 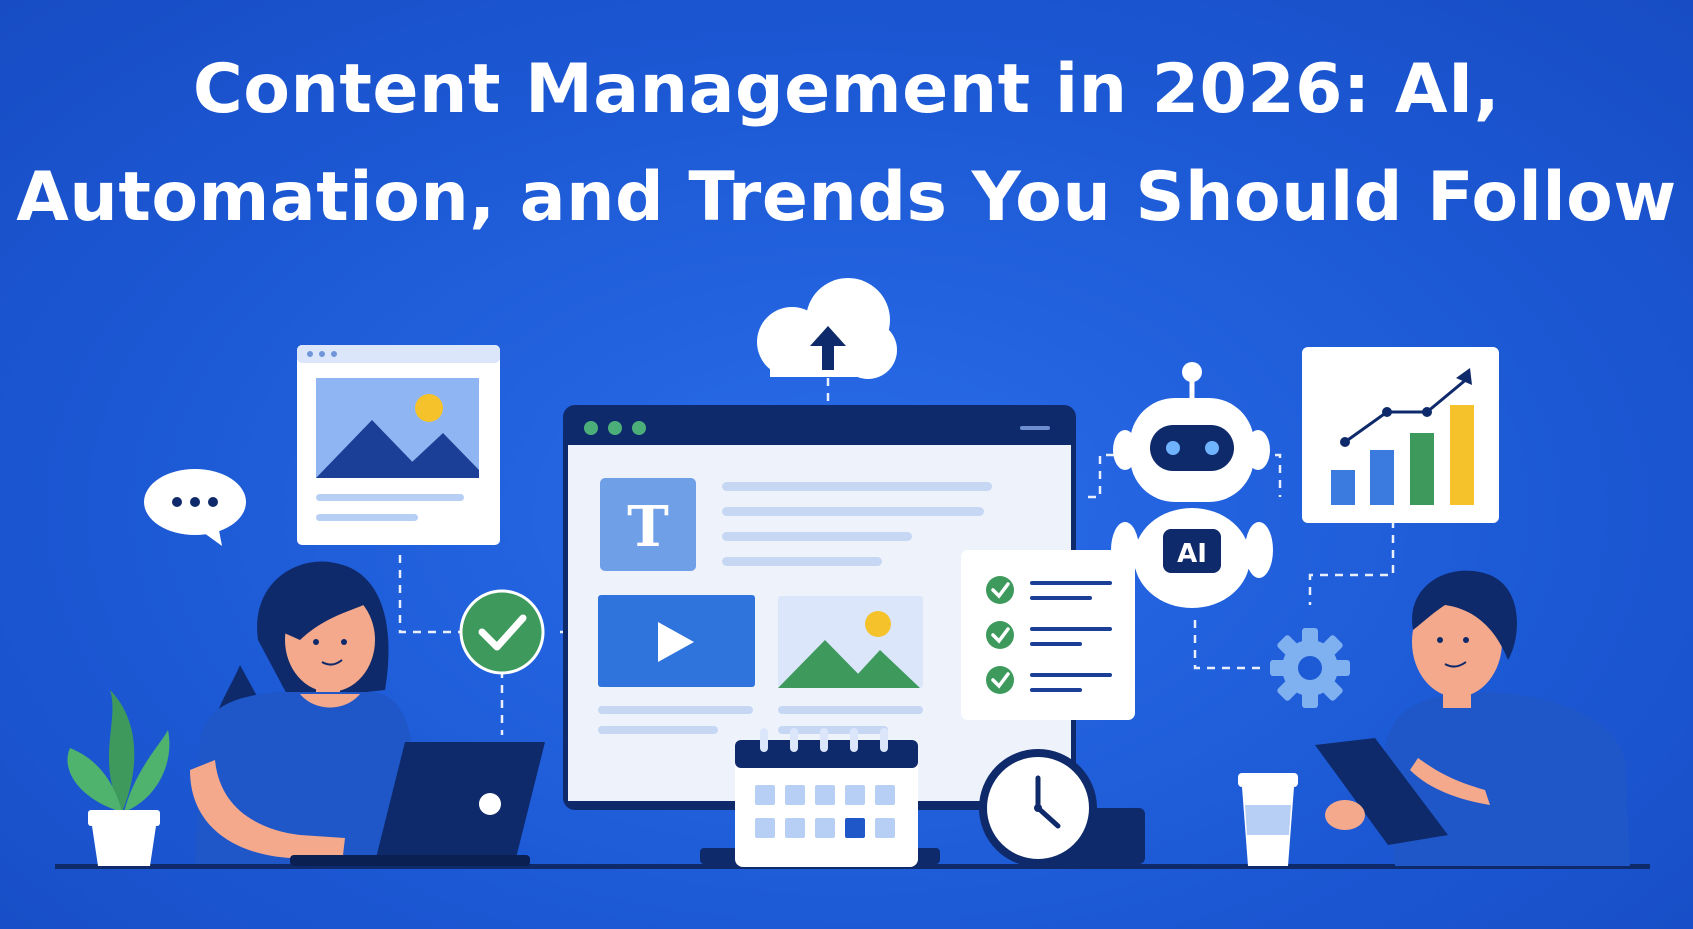 I want to click on cloud-upload-icon, so click(x=827, y=328).